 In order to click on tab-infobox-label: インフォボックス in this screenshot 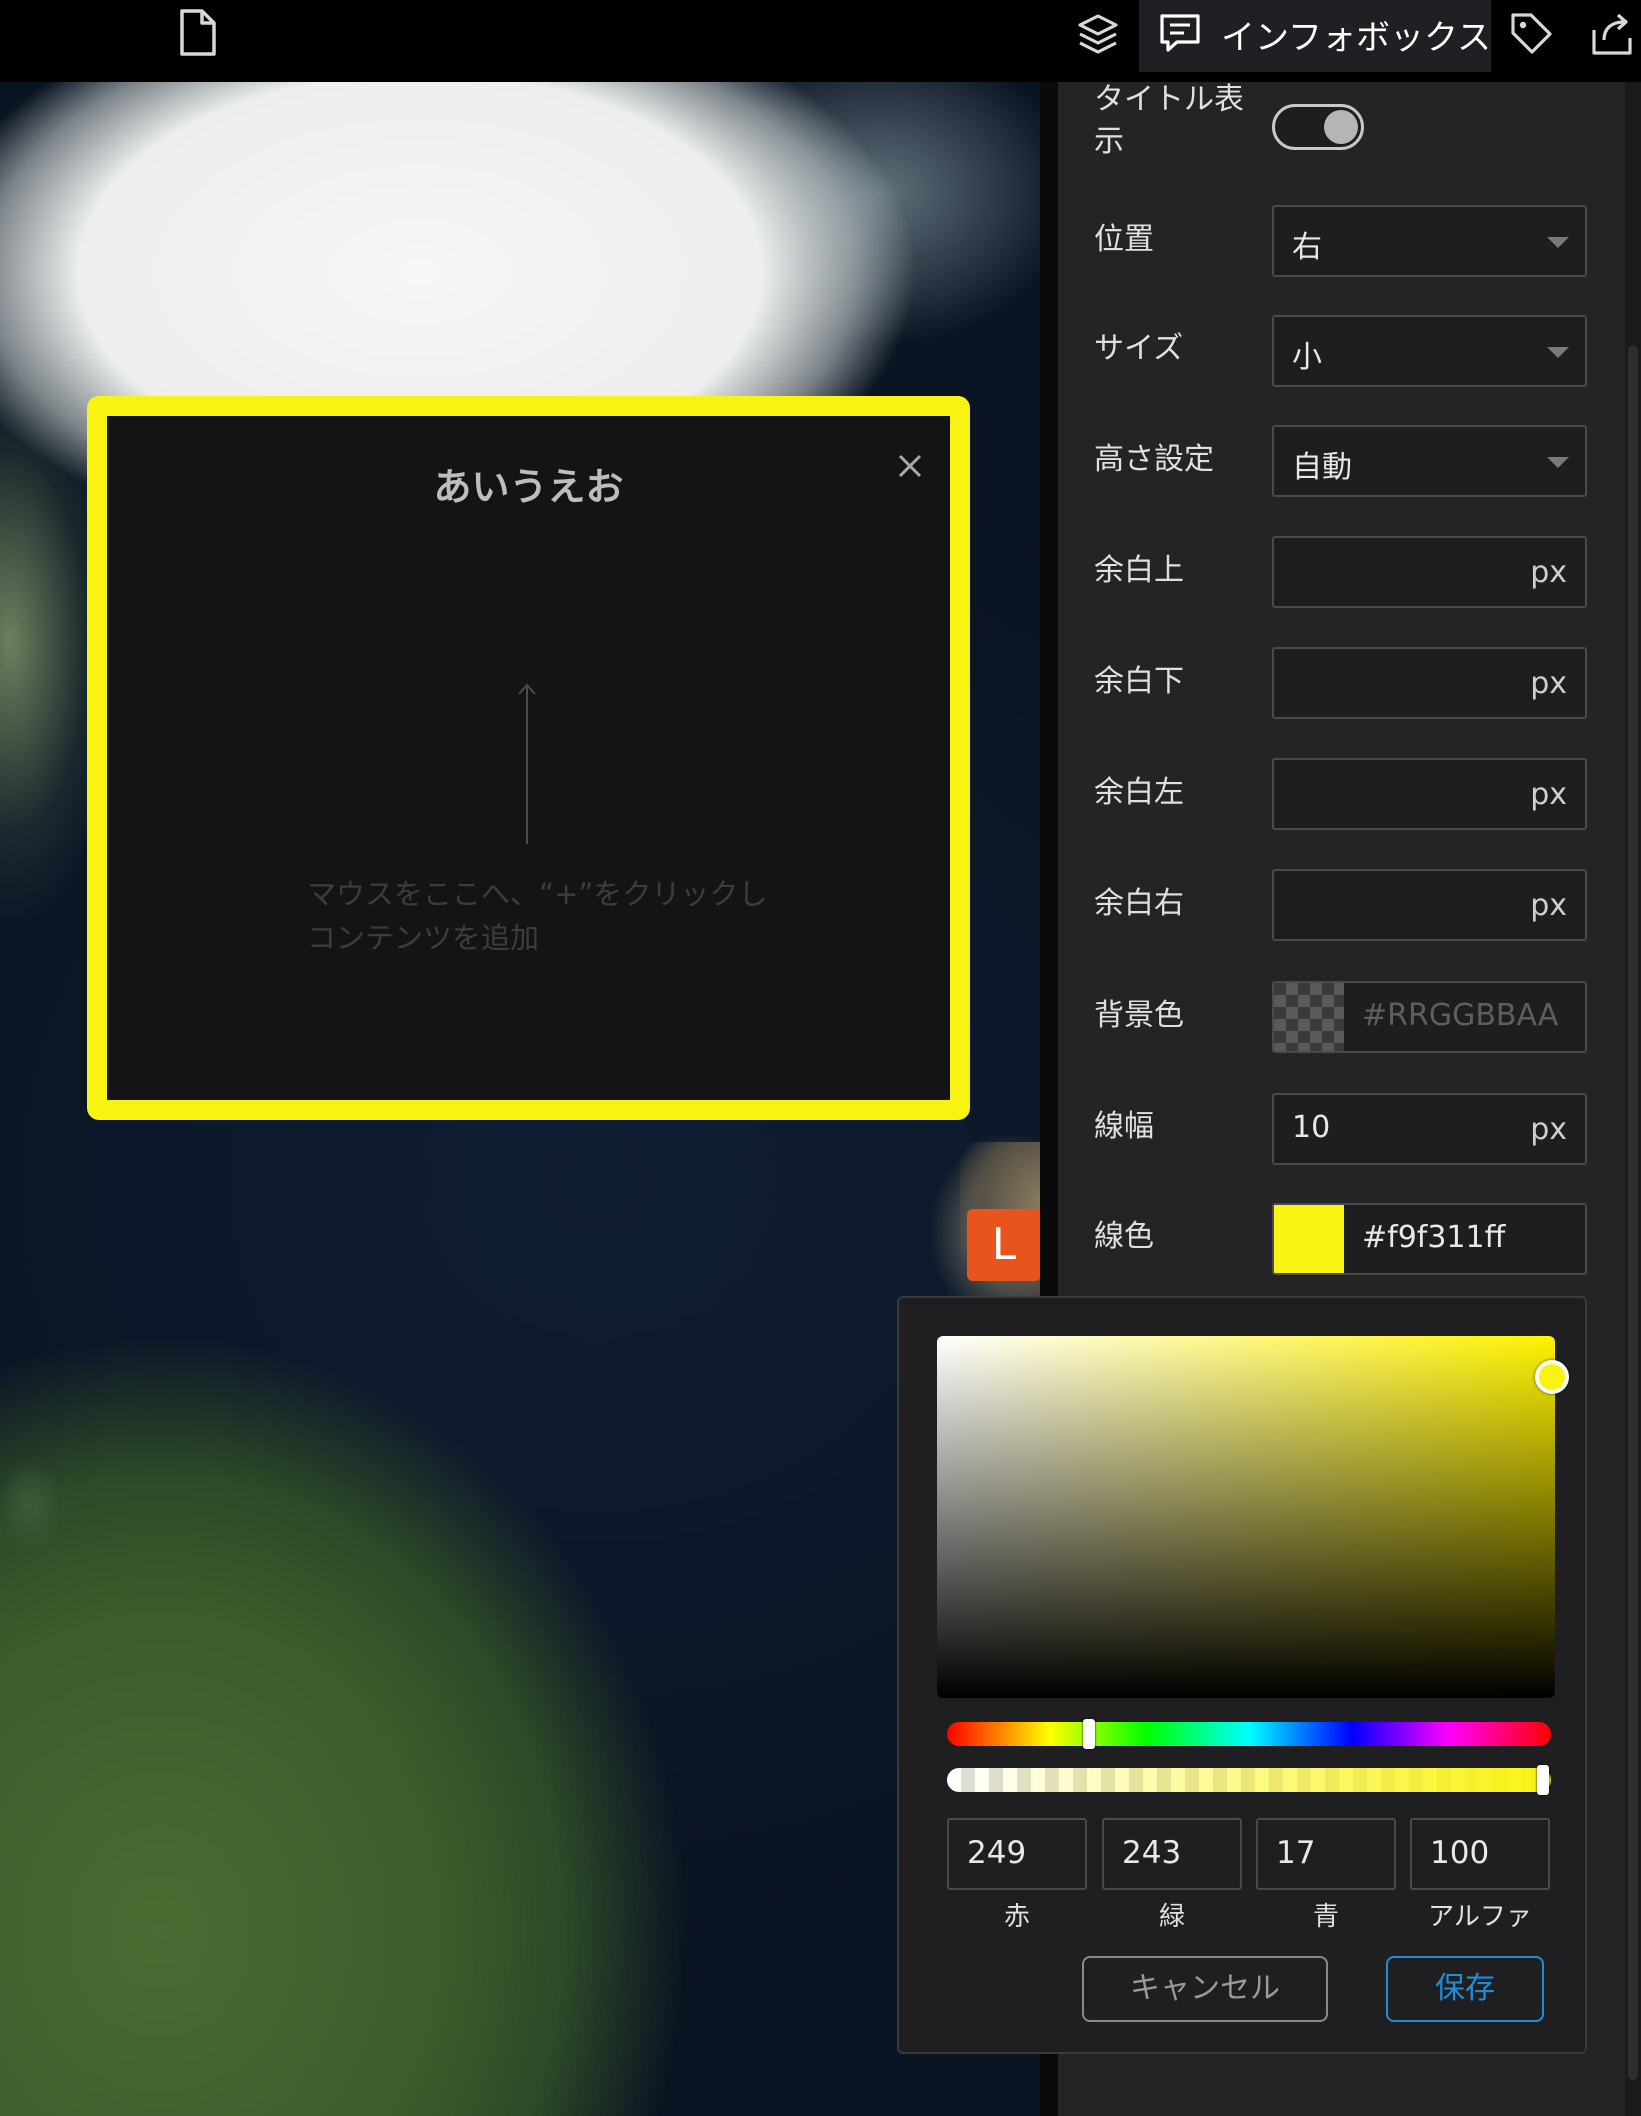, I will do `click(1356, 38)`.